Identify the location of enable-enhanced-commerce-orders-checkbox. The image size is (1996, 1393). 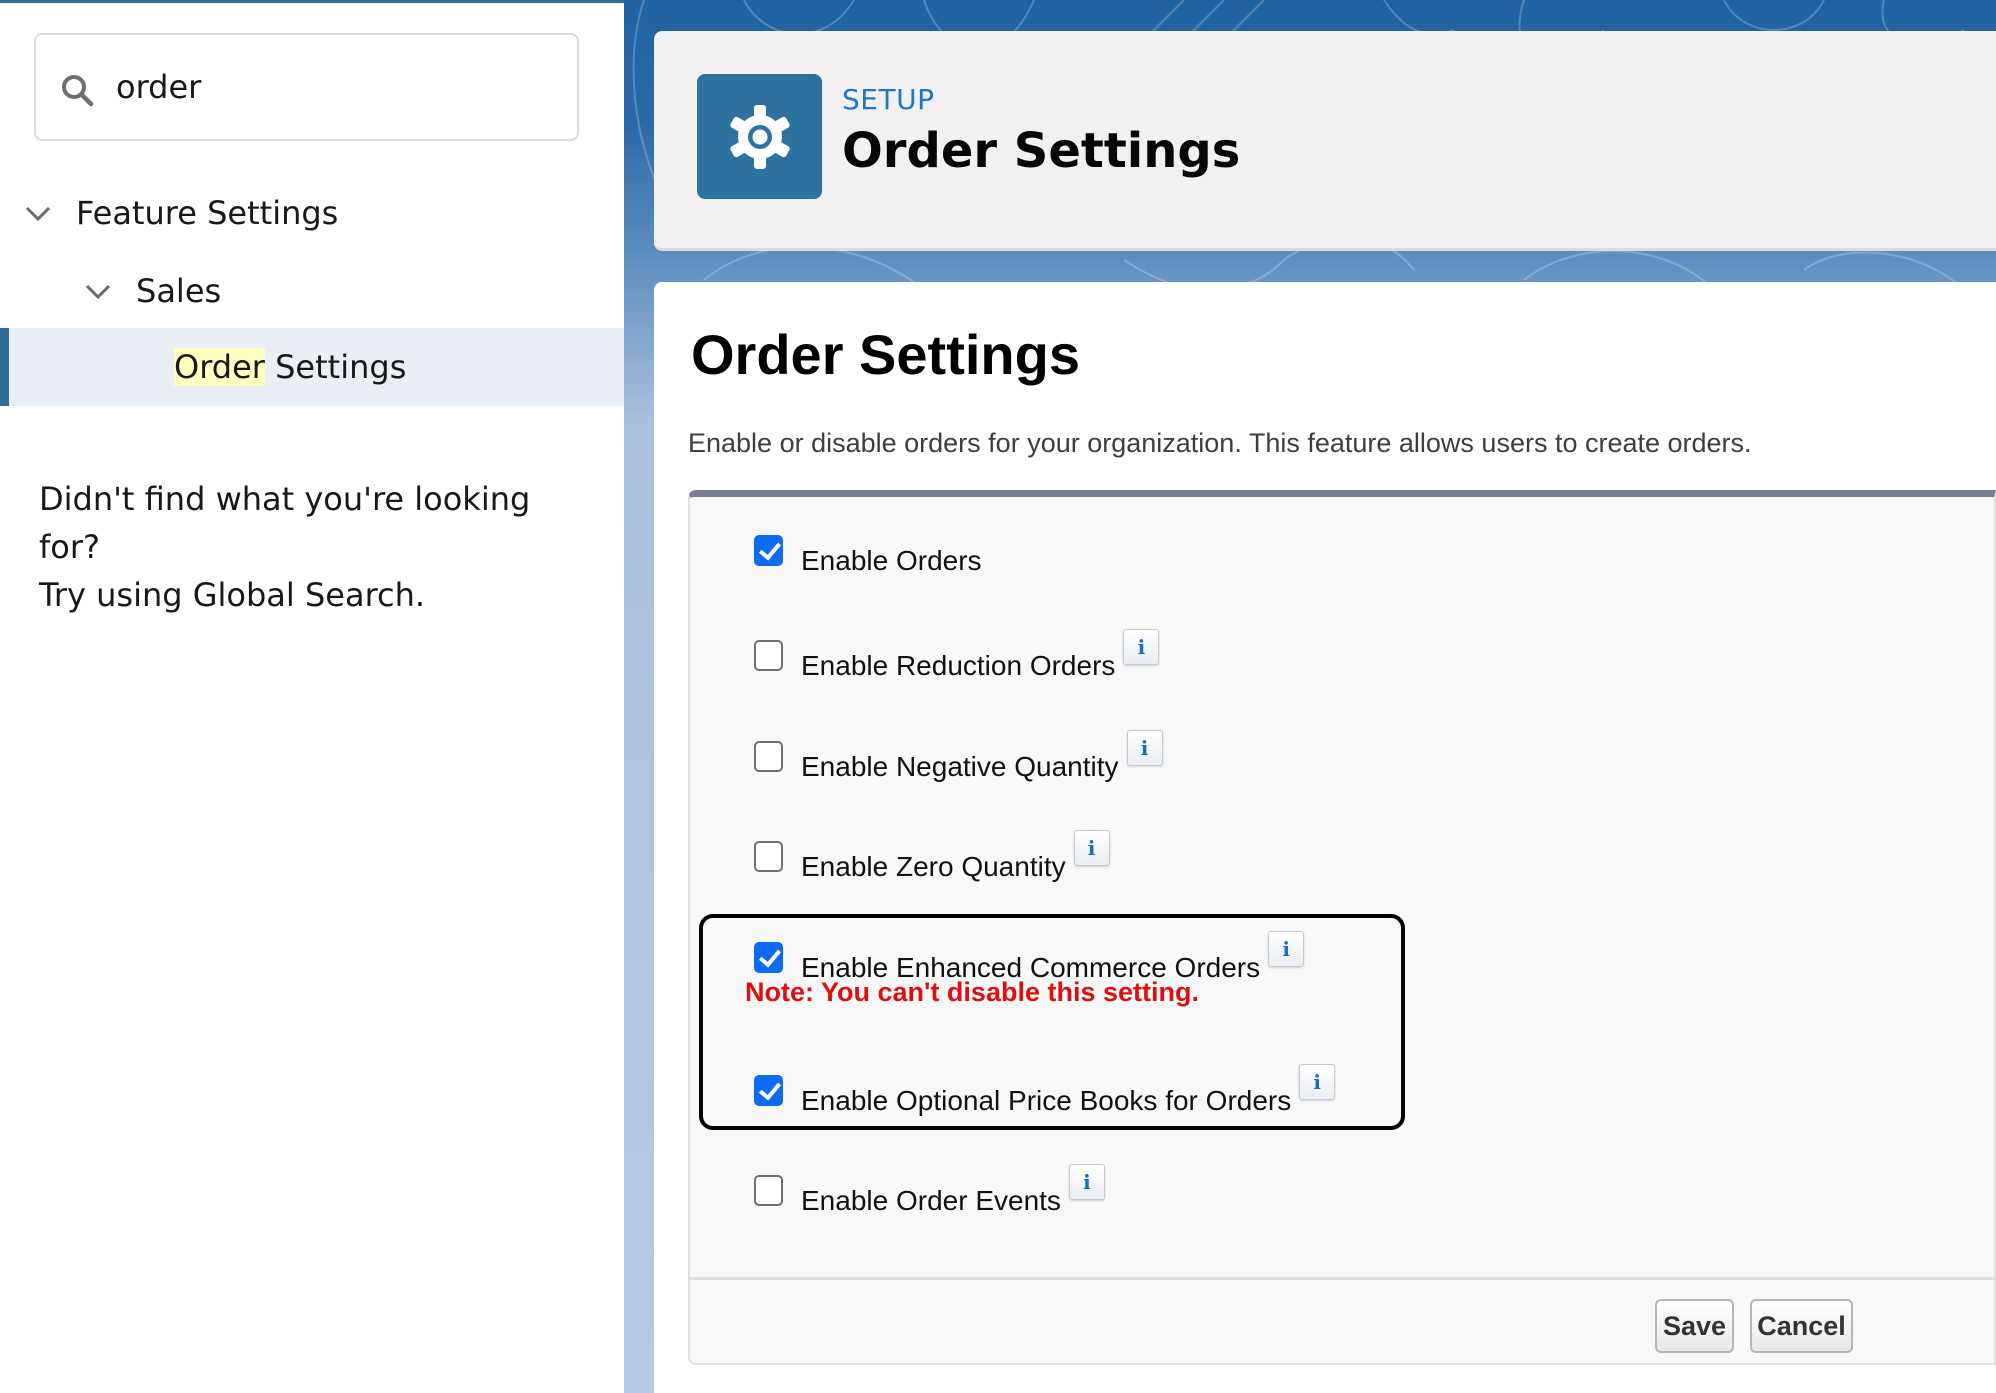
(768, 957).